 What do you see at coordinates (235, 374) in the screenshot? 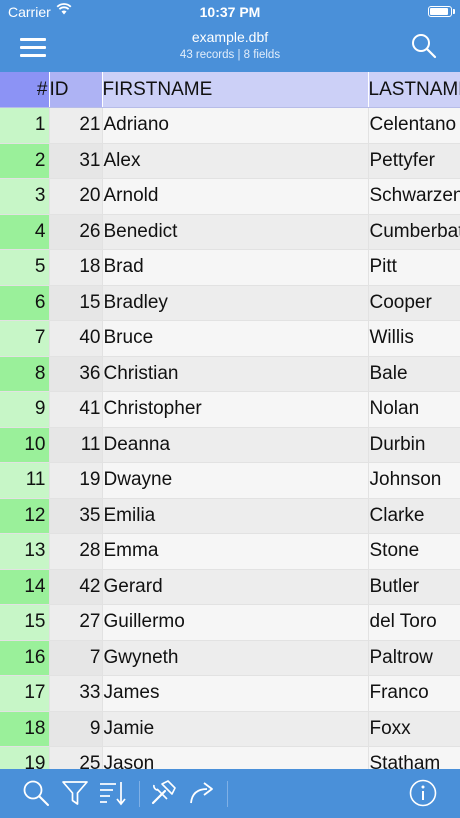
I see `firstname-cell: Christian` at bounding box center [235, 374].